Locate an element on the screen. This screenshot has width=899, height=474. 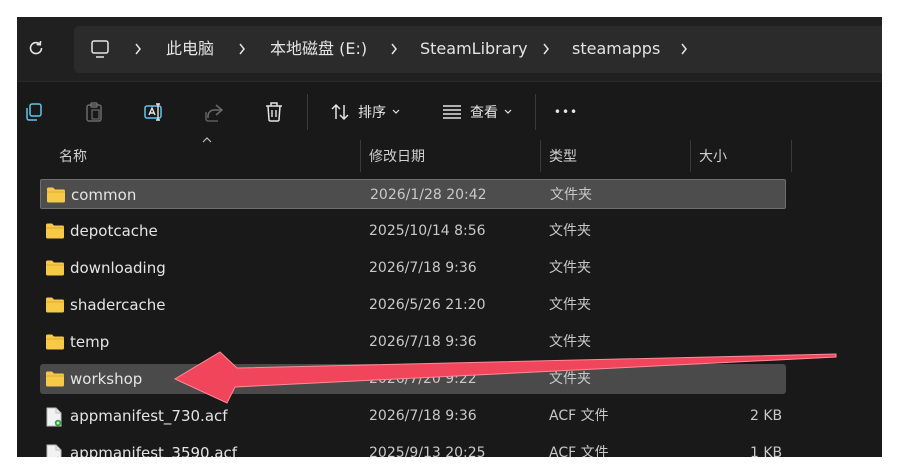
column-header-type: 类型 is located at coordinates (563, 156).